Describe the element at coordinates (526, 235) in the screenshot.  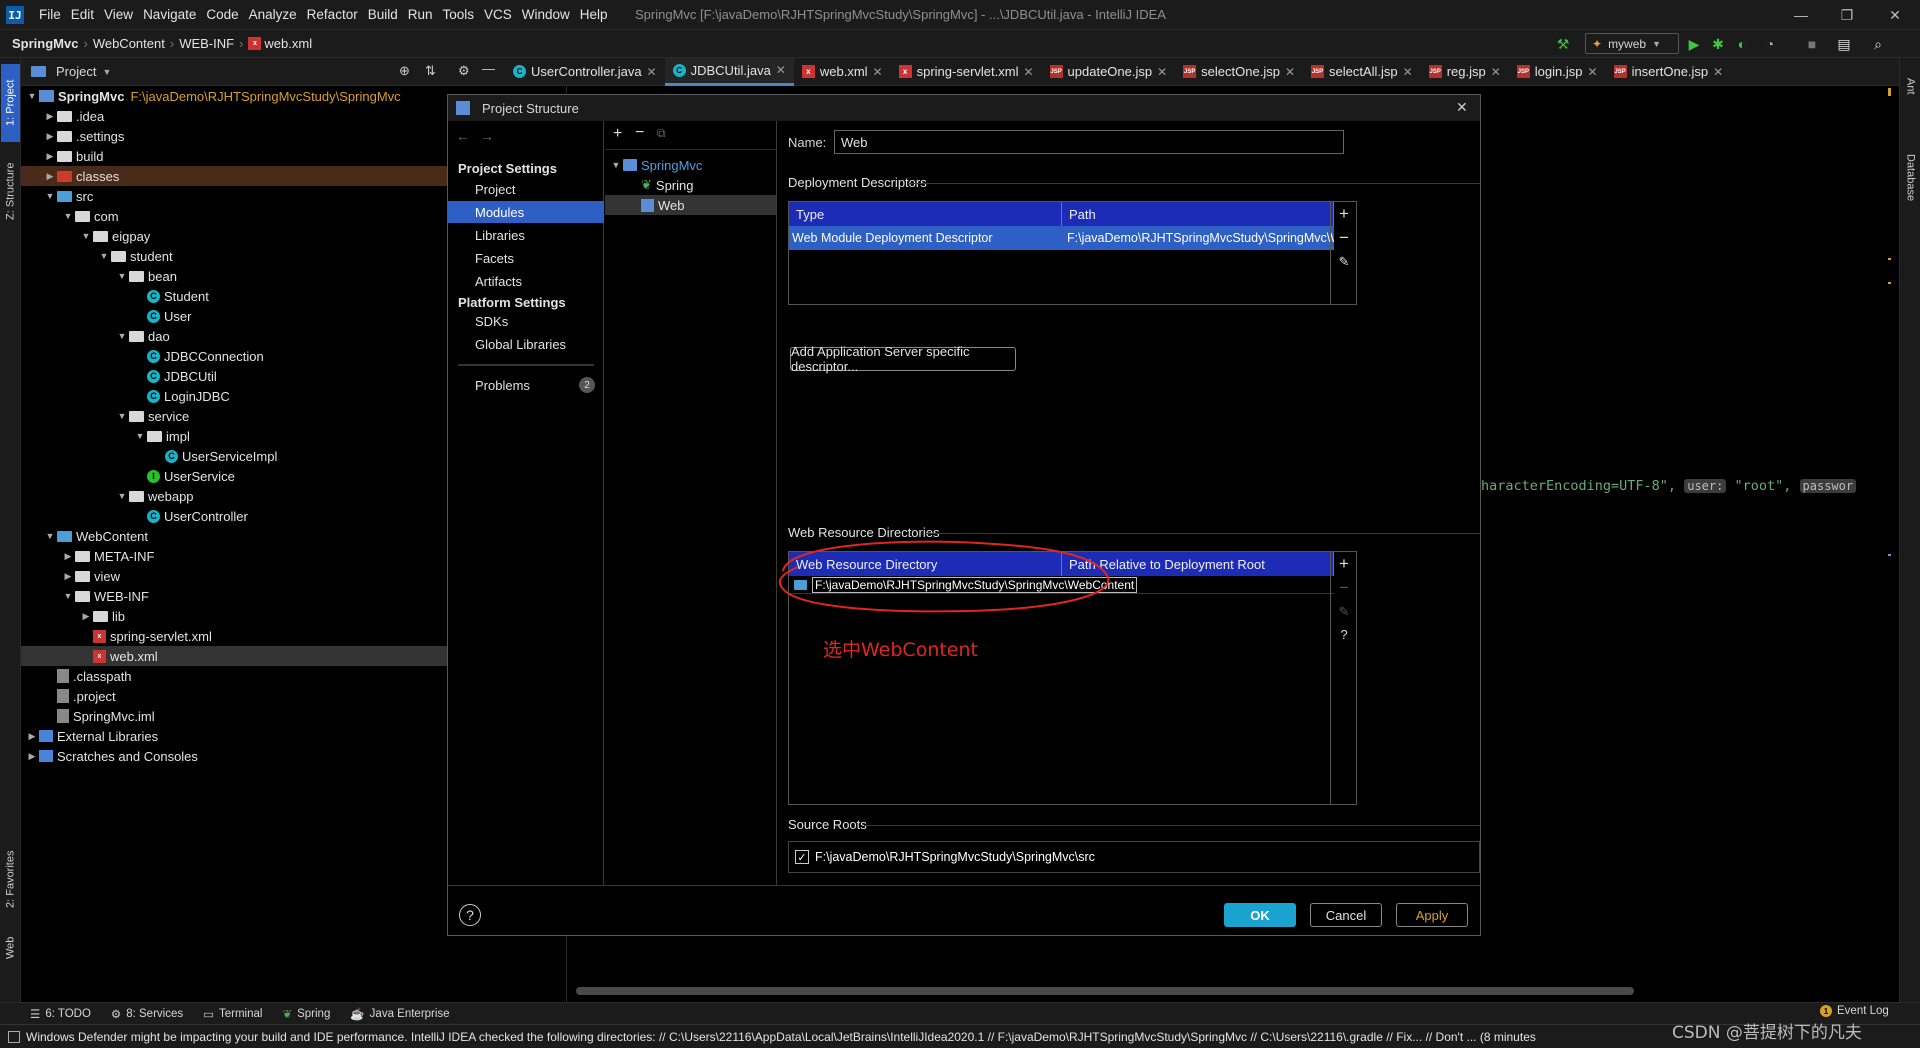
I see `nav-libraries: Libraries` at that location.